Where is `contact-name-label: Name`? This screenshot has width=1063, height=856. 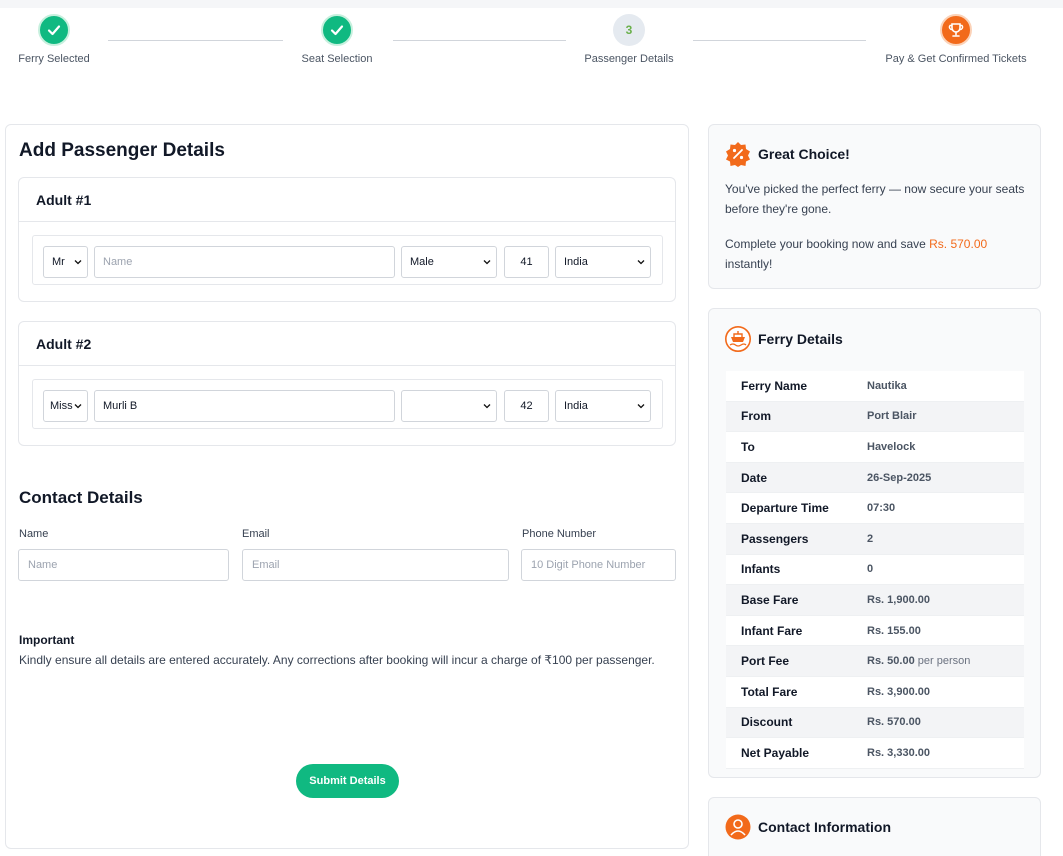
contact-name-label: Name is located at coordinates (34, 534).